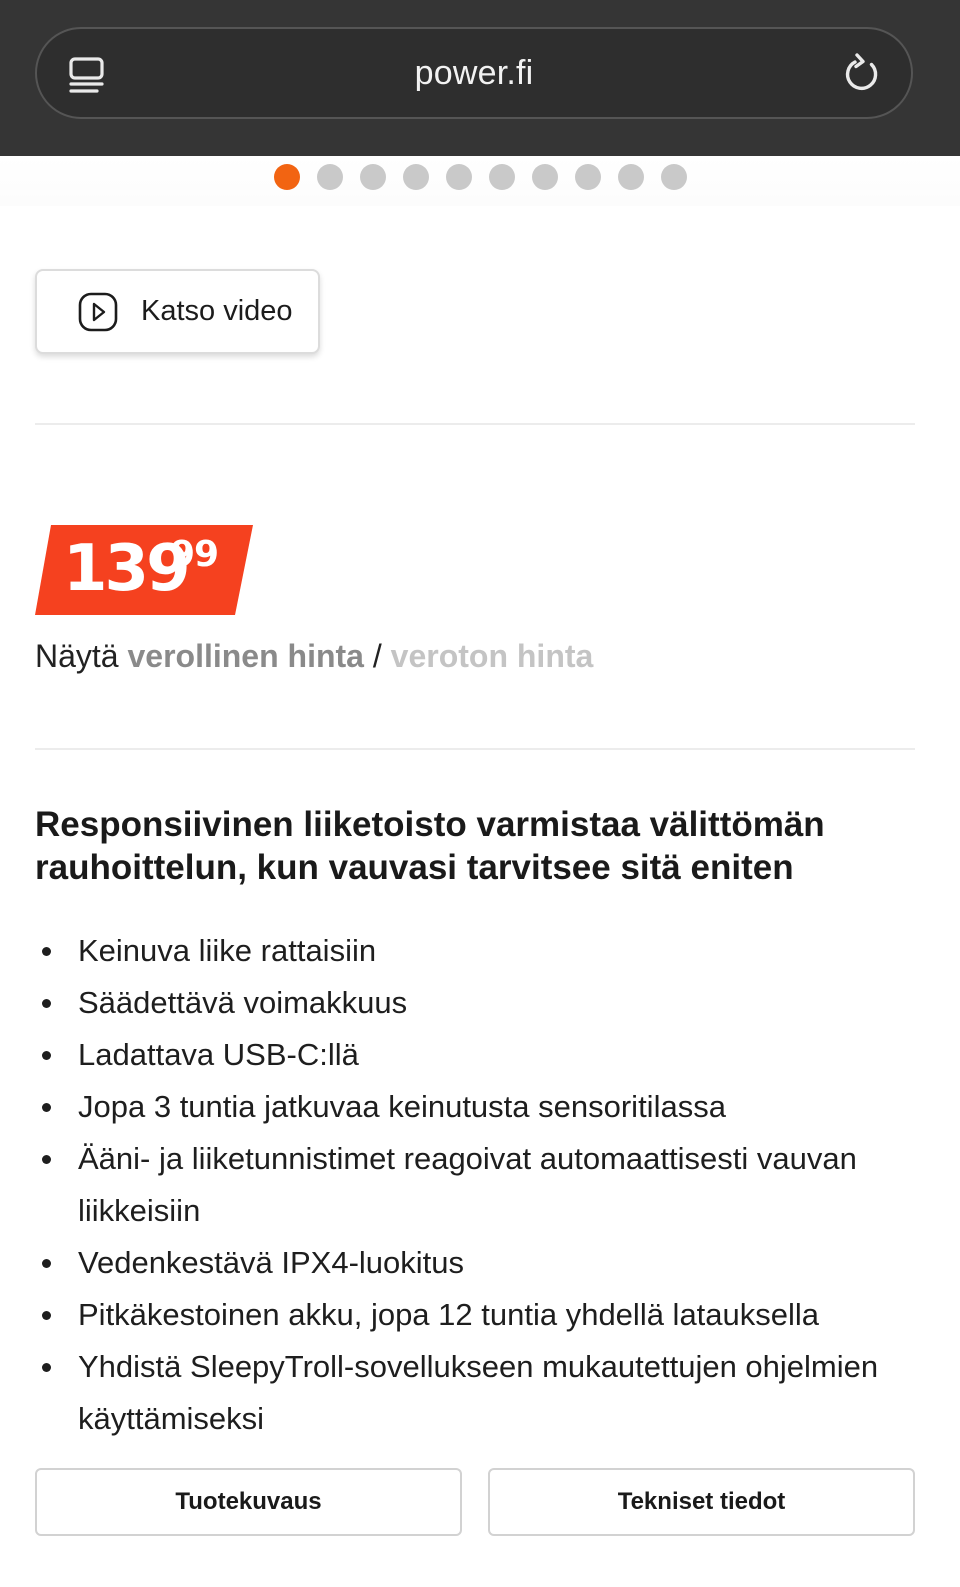 This screenshot has width=960, height=1587. Describe the element at coordinates (77, 656) in the screenshot. I see `vat-prefix: Näytä` at that location.